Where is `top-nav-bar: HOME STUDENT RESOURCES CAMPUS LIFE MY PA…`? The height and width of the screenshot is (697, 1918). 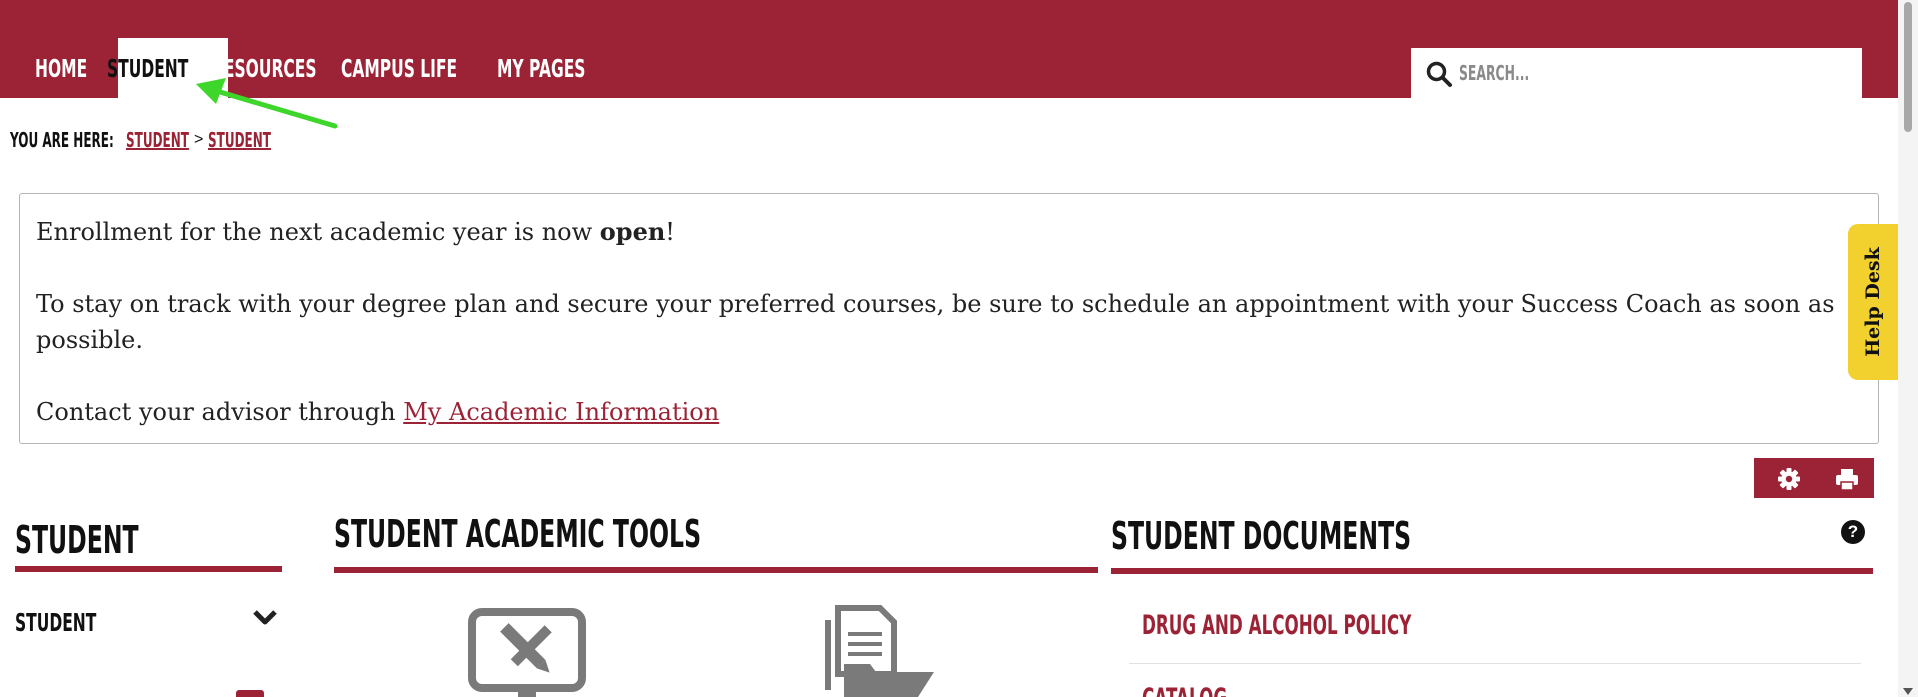
top-nav-bar: HOME STUDENT RESOURCES CAMPUS LIFE MY PA… is located at coordinates (949, 49).